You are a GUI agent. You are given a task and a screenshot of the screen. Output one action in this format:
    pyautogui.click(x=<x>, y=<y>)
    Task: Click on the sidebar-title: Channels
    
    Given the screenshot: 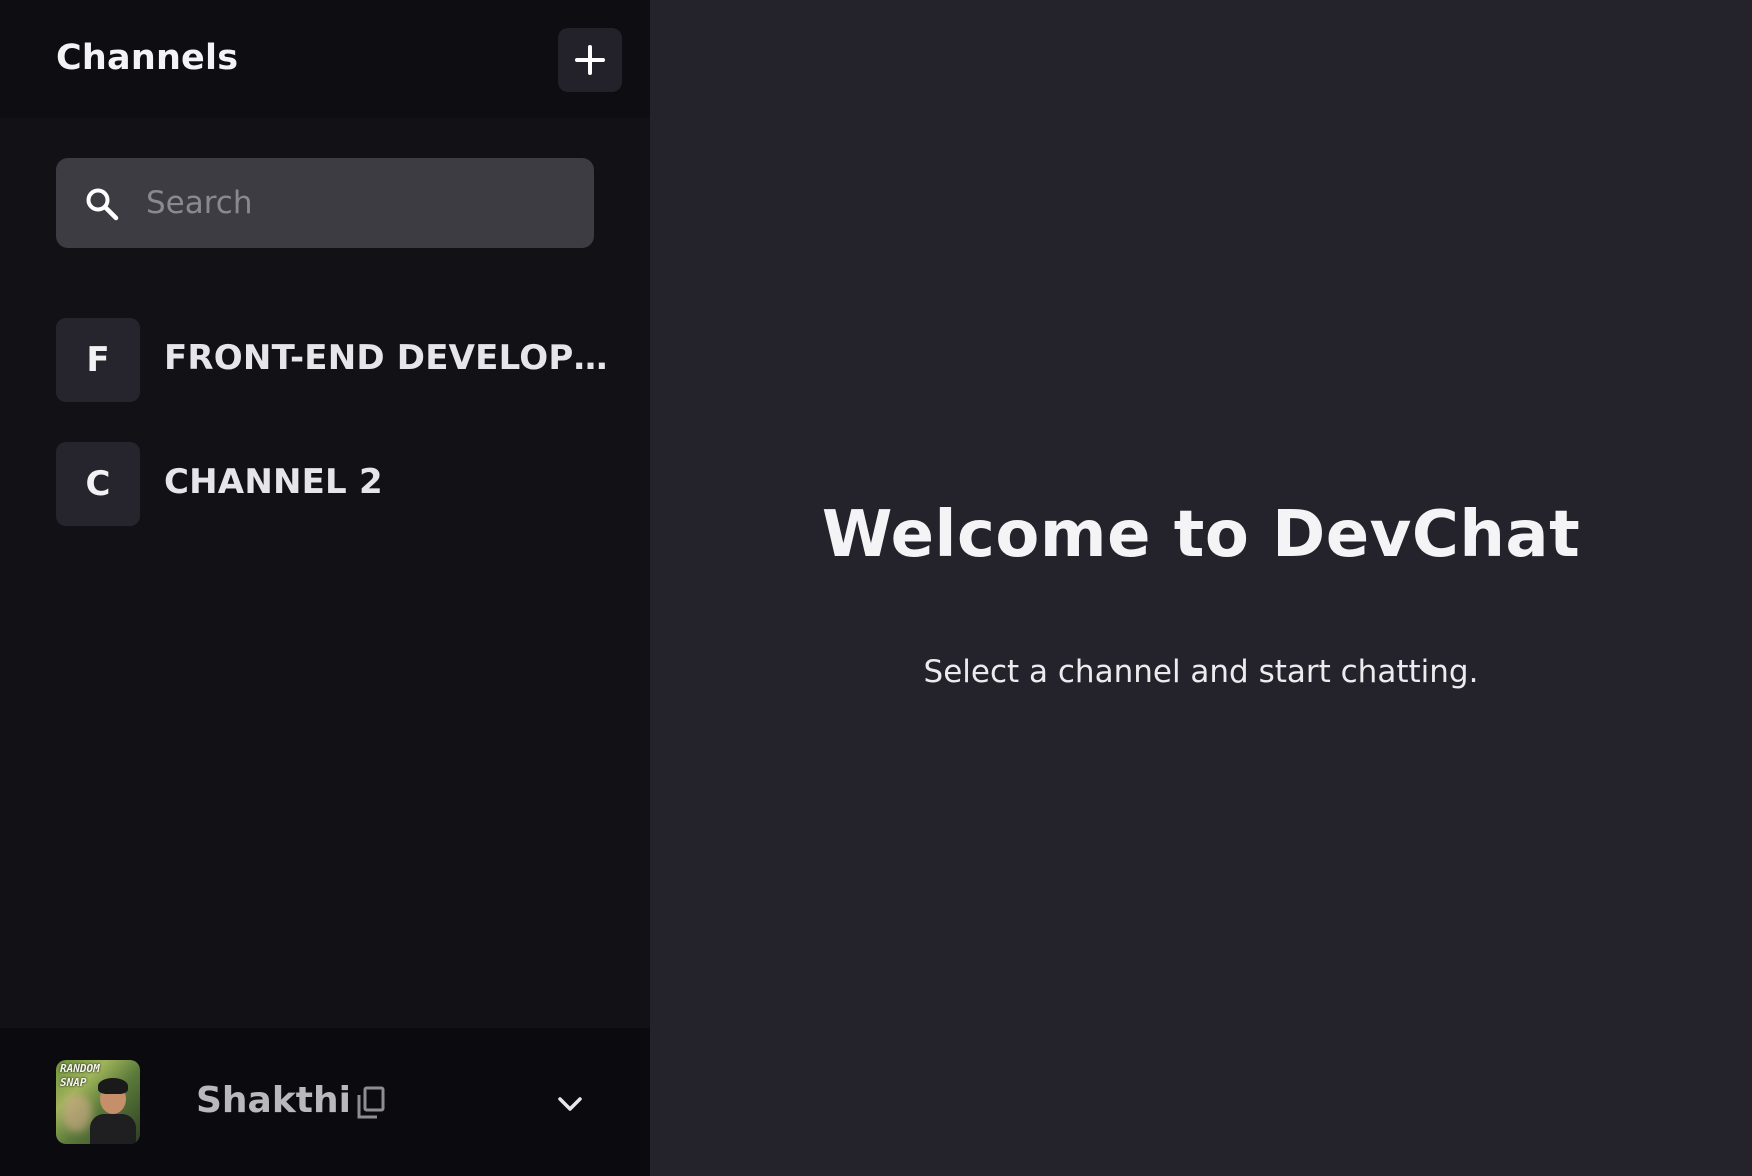 What is the action you would take?
    pyautogui.click(x=147, y=58)
    